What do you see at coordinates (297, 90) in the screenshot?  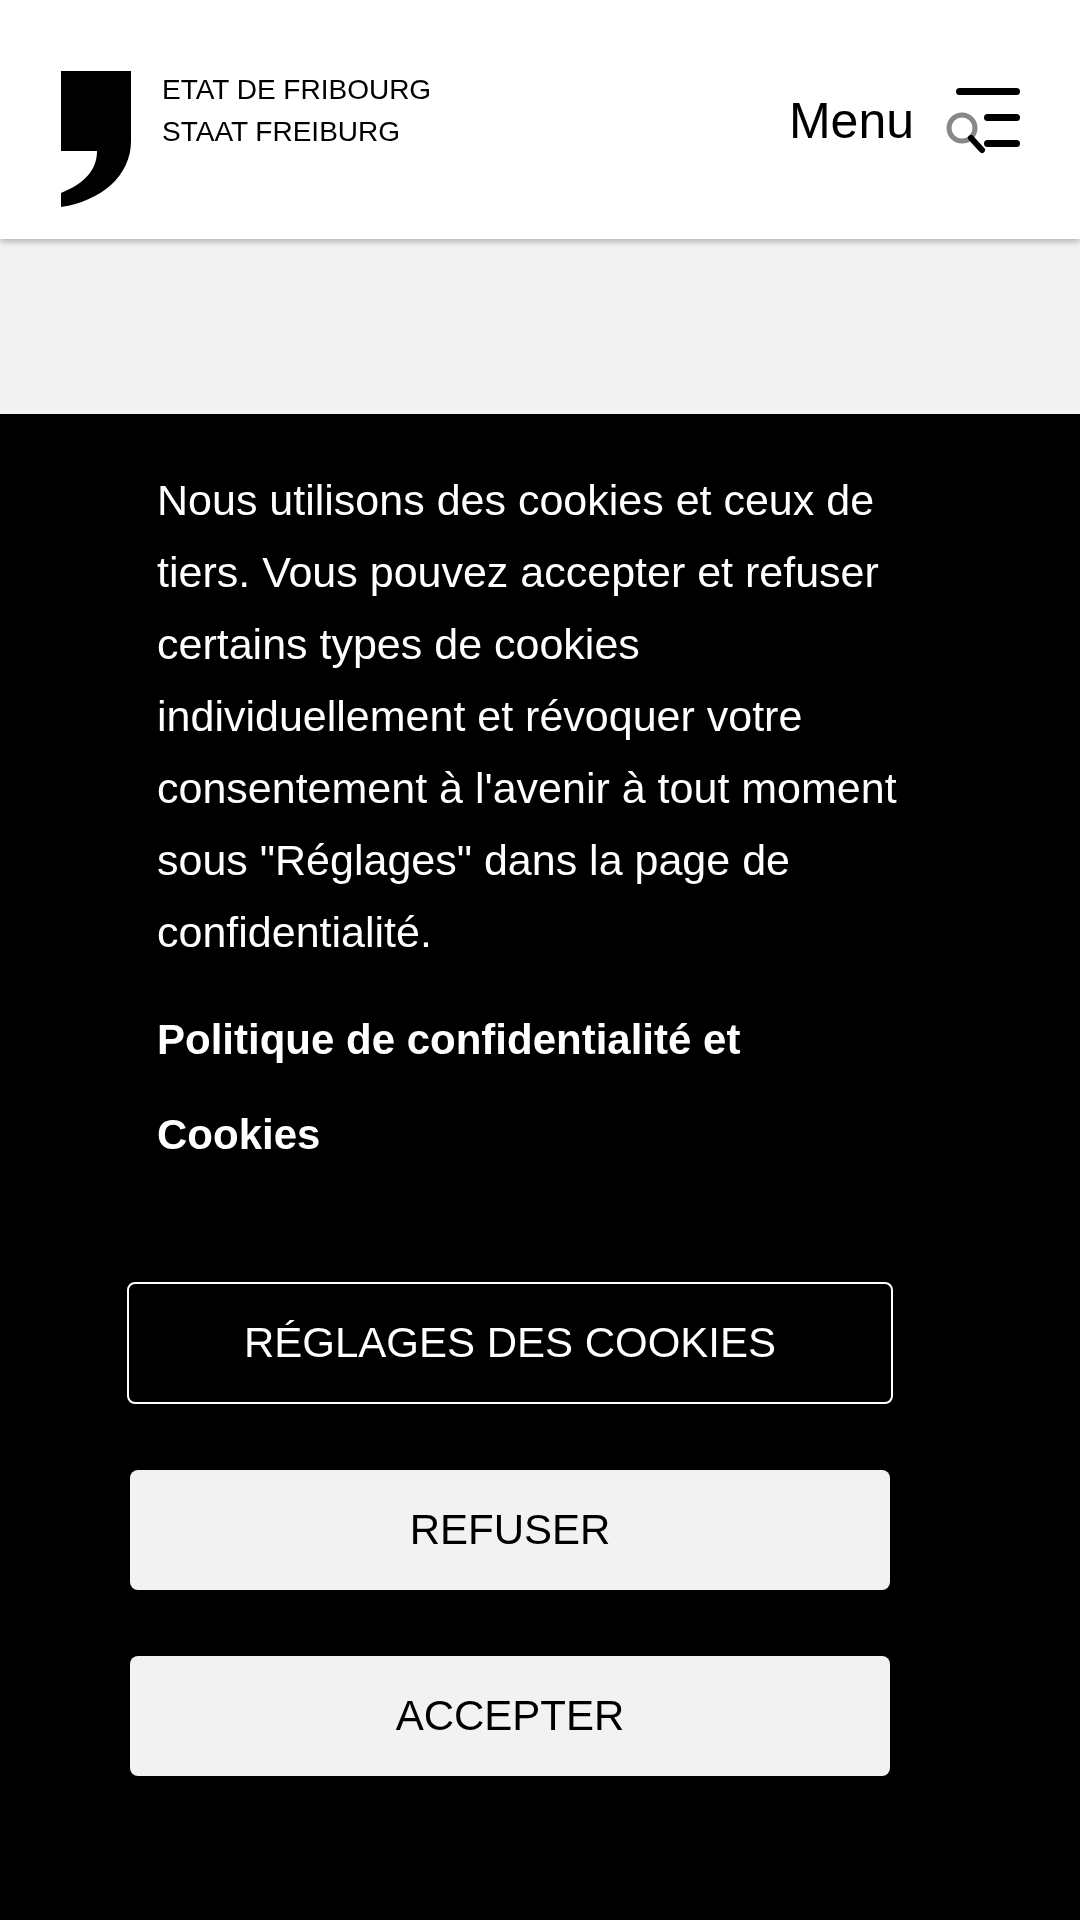 I see `logo-text: ETAT DE FRIBOURG` at bounding box center [297, 90].